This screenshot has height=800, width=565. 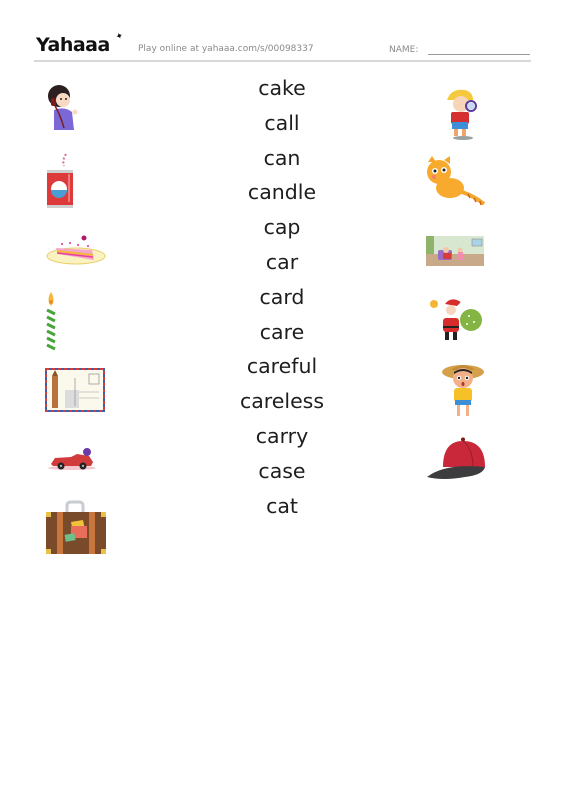 What do you see at coordinates (120, 37) in the screenshot?
I see `logo-sparkle-icon: ✦` at bounding box center [120, 37].